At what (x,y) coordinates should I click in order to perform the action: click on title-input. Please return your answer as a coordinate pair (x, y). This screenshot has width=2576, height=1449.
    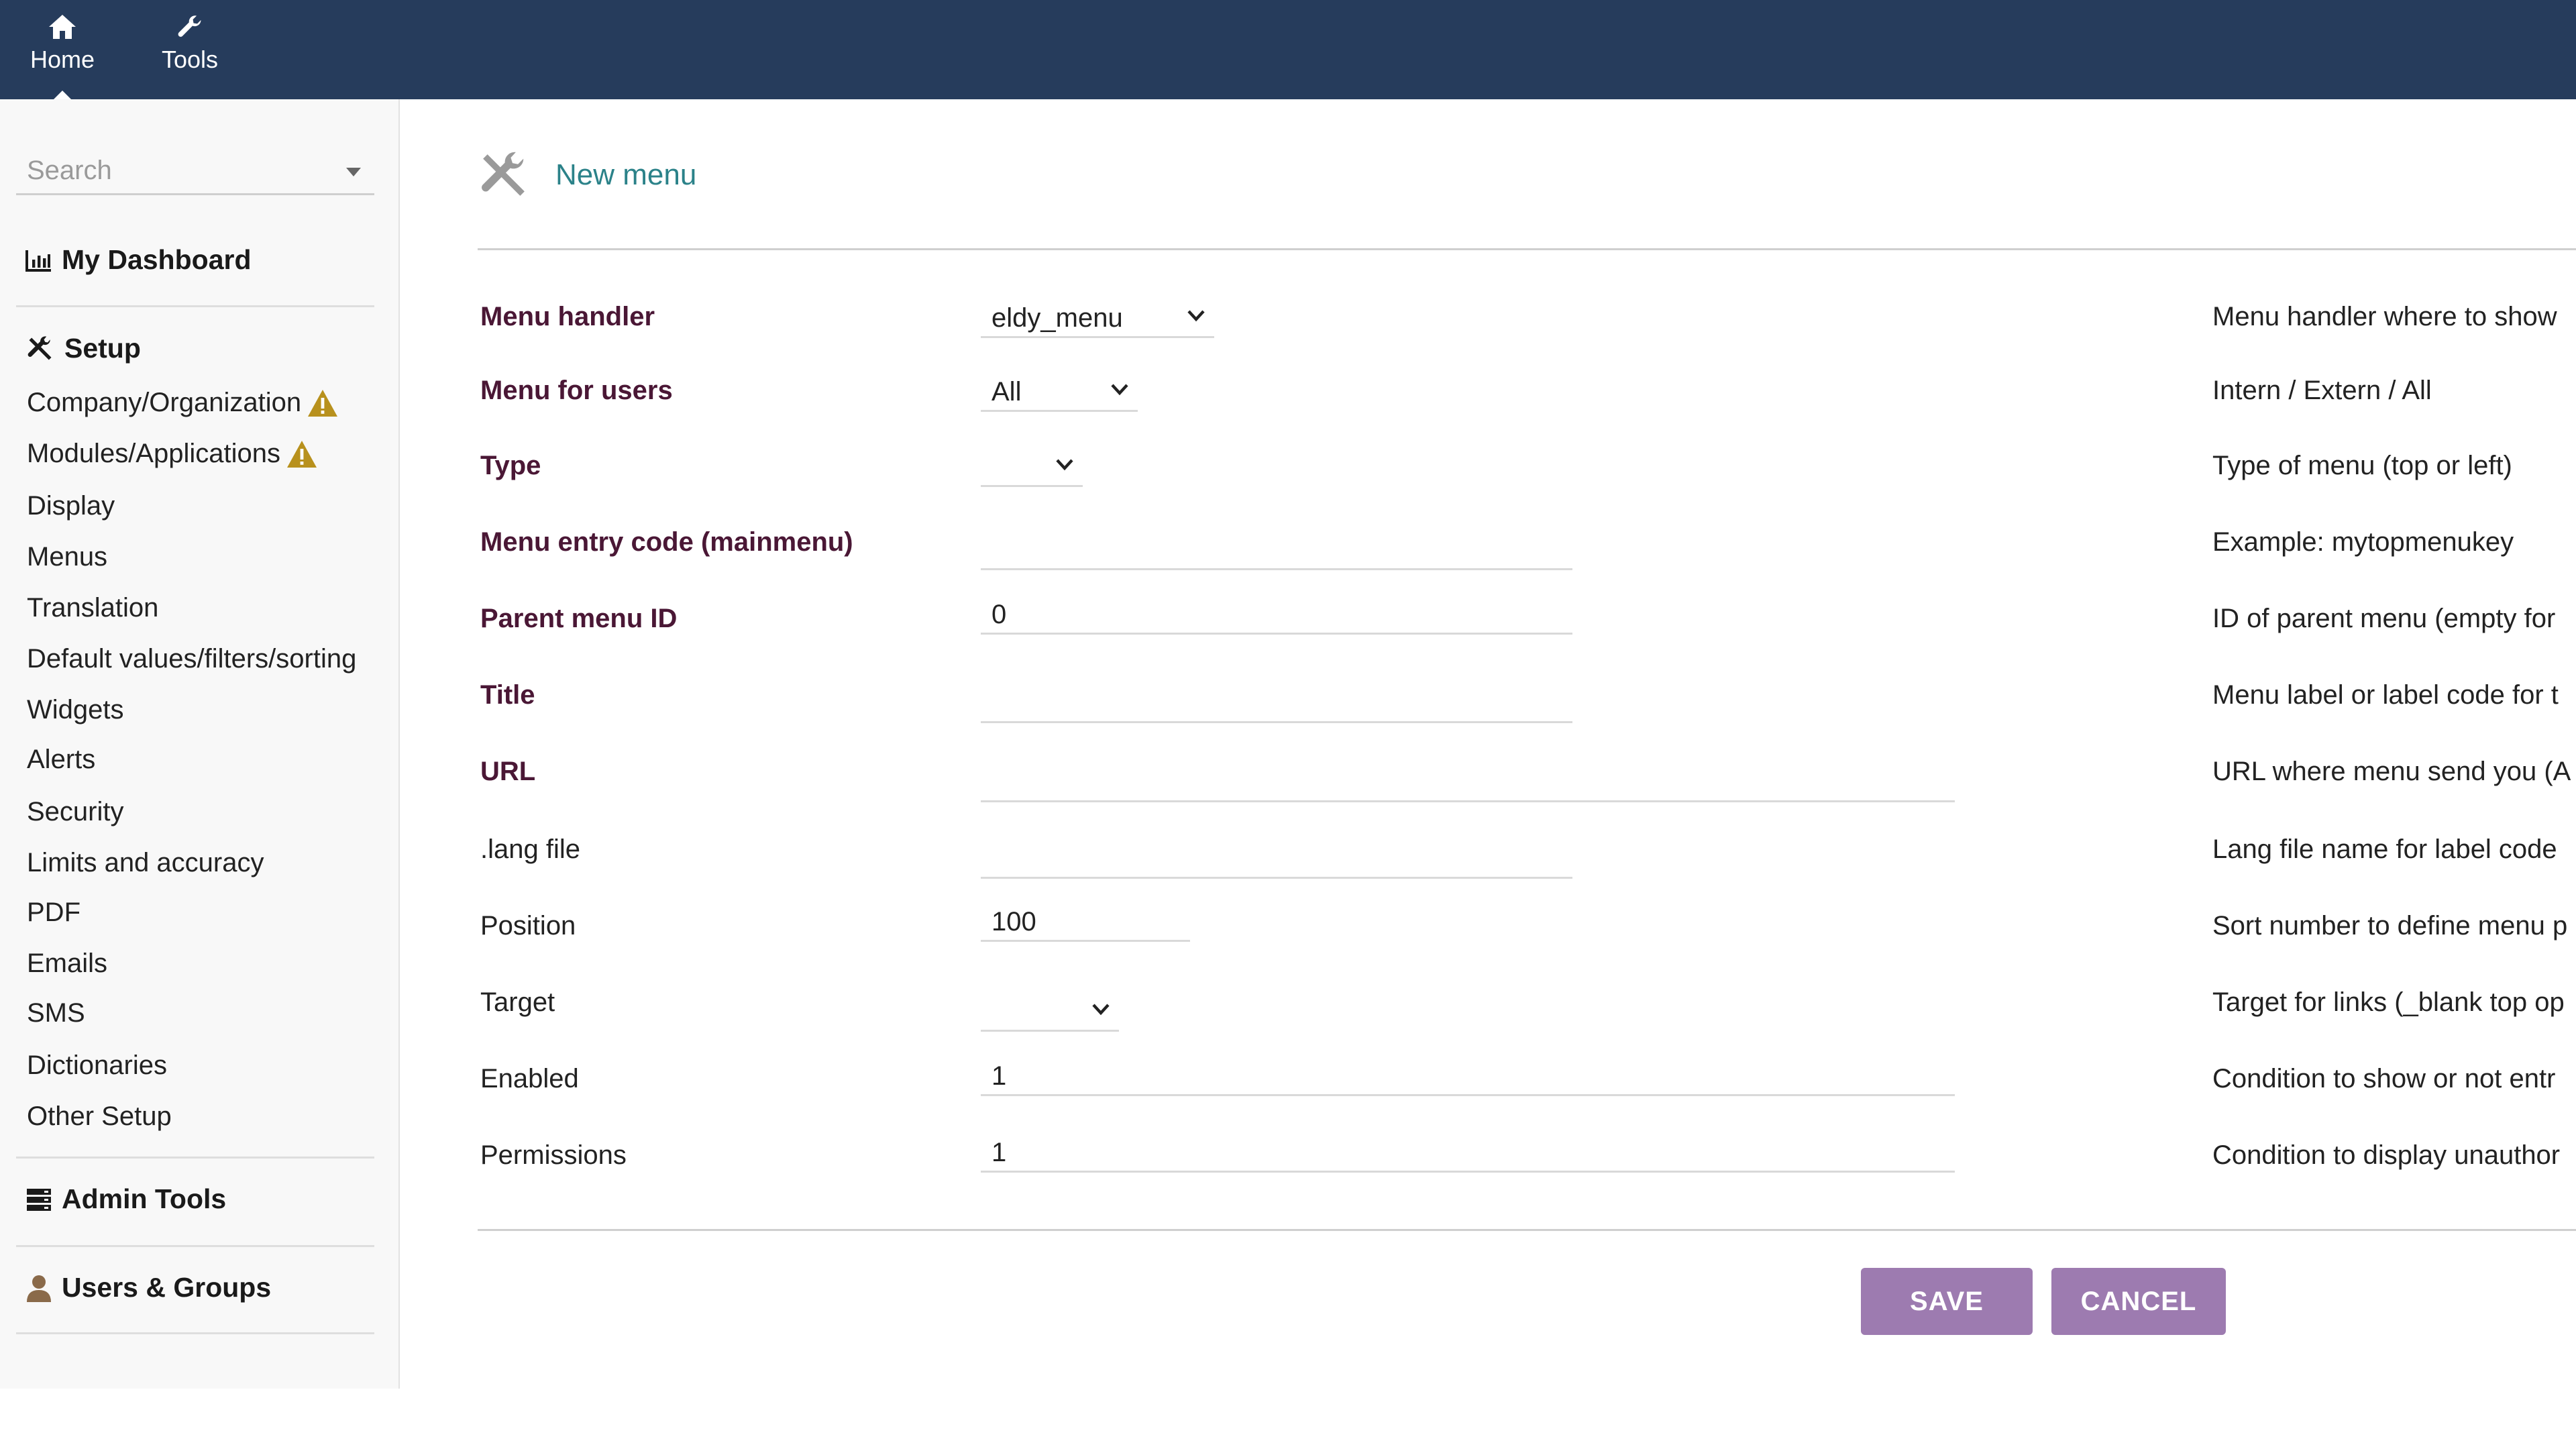
    Looking at the image, I should click on (1276, 703).